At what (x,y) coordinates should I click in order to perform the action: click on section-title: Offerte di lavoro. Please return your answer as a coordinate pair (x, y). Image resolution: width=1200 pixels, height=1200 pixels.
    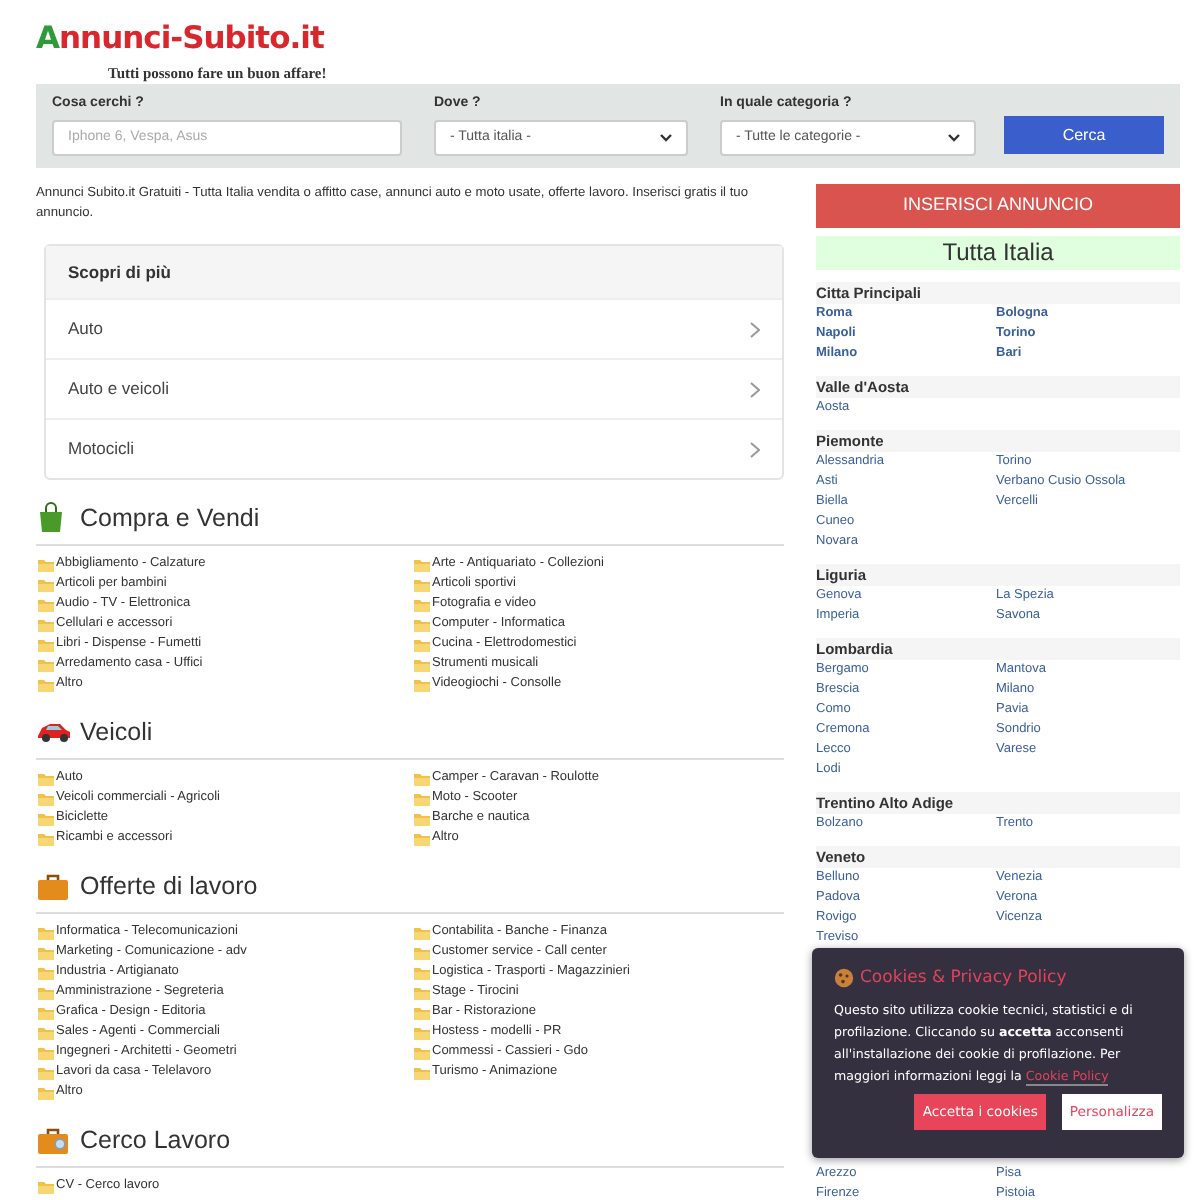
    Looking at the image, I should click on (169, 886).